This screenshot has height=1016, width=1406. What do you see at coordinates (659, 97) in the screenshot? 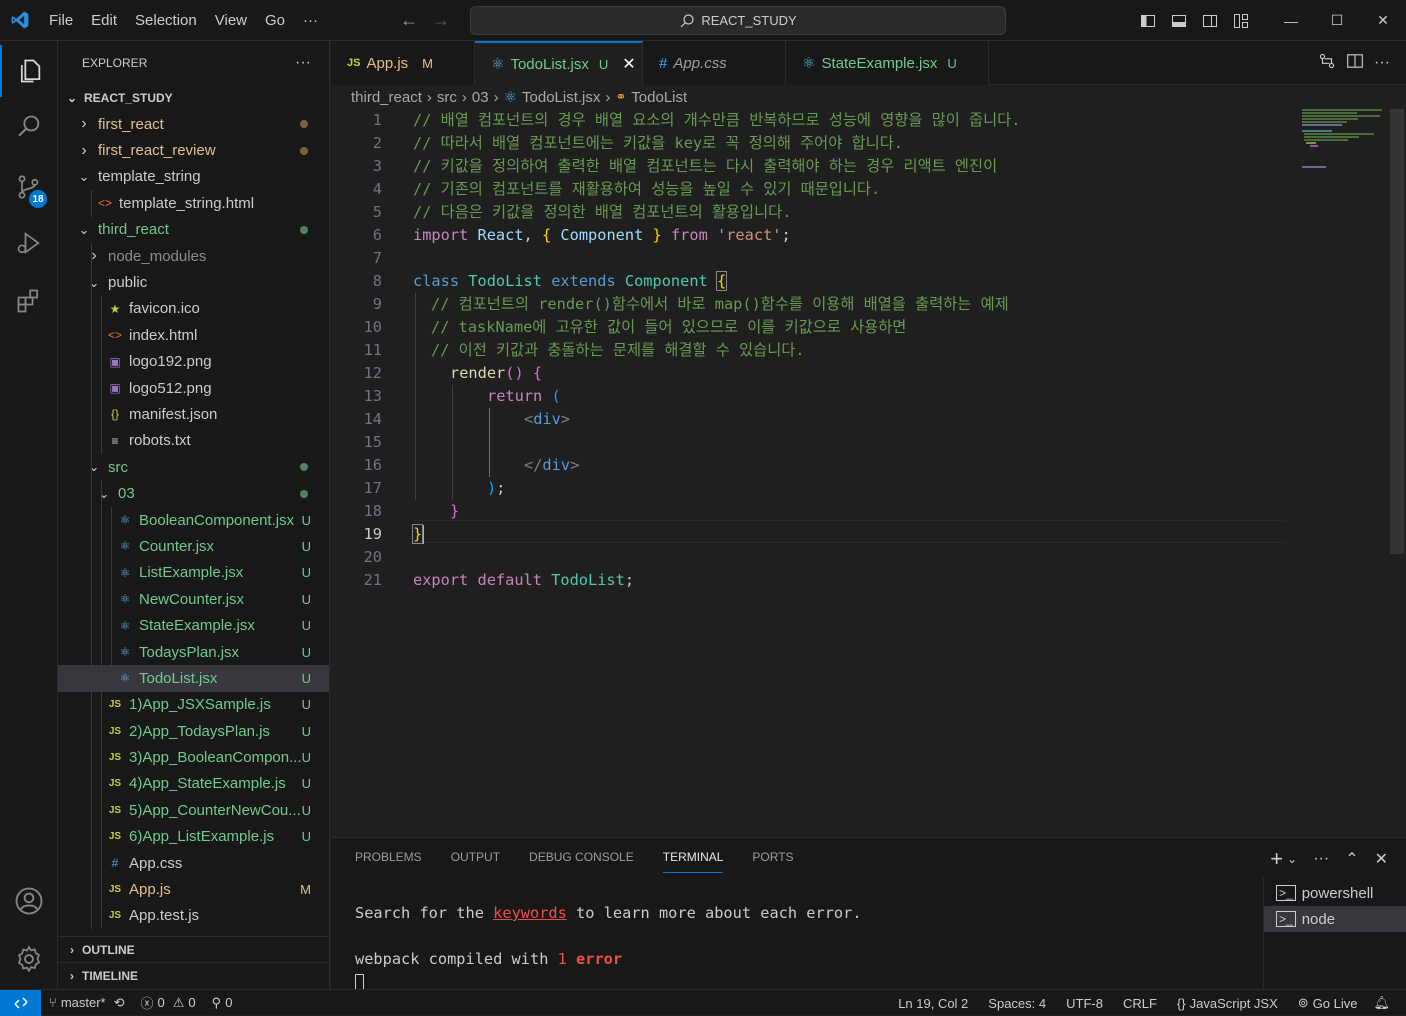
I see `breadcrumb-item: TodoList` at bounding box center [659, 97].